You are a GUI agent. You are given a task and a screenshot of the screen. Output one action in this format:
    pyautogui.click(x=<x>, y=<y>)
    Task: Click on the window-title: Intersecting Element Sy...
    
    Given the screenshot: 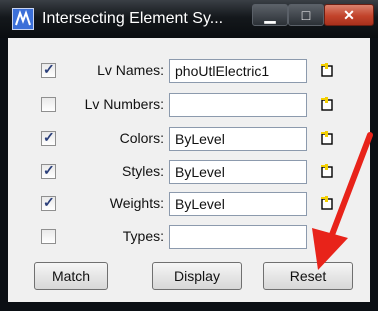 What is the action you would take?
    pyautogui.click(x=133, y=18)
    